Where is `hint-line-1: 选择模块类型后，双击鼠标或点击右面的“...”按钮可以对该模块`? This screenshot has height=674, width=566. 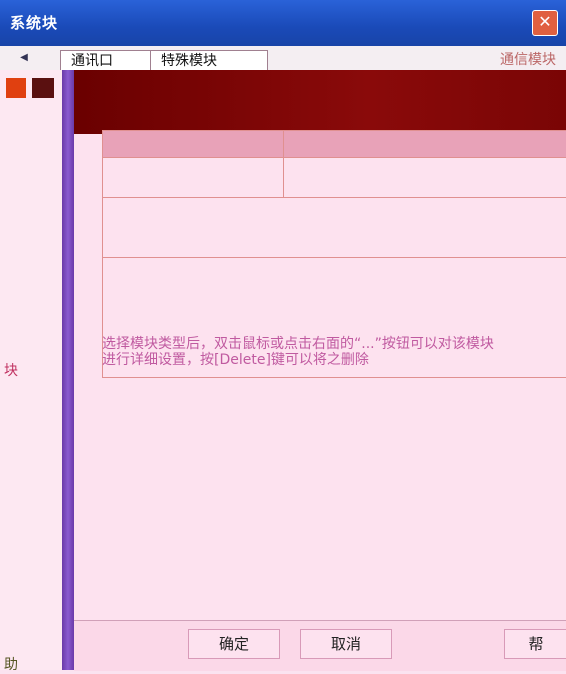 hint-line-1: 选择模块类型后，双击鼠标或点击右面的“...”按钮可以对该模块 is located at coordinates (298, 344).